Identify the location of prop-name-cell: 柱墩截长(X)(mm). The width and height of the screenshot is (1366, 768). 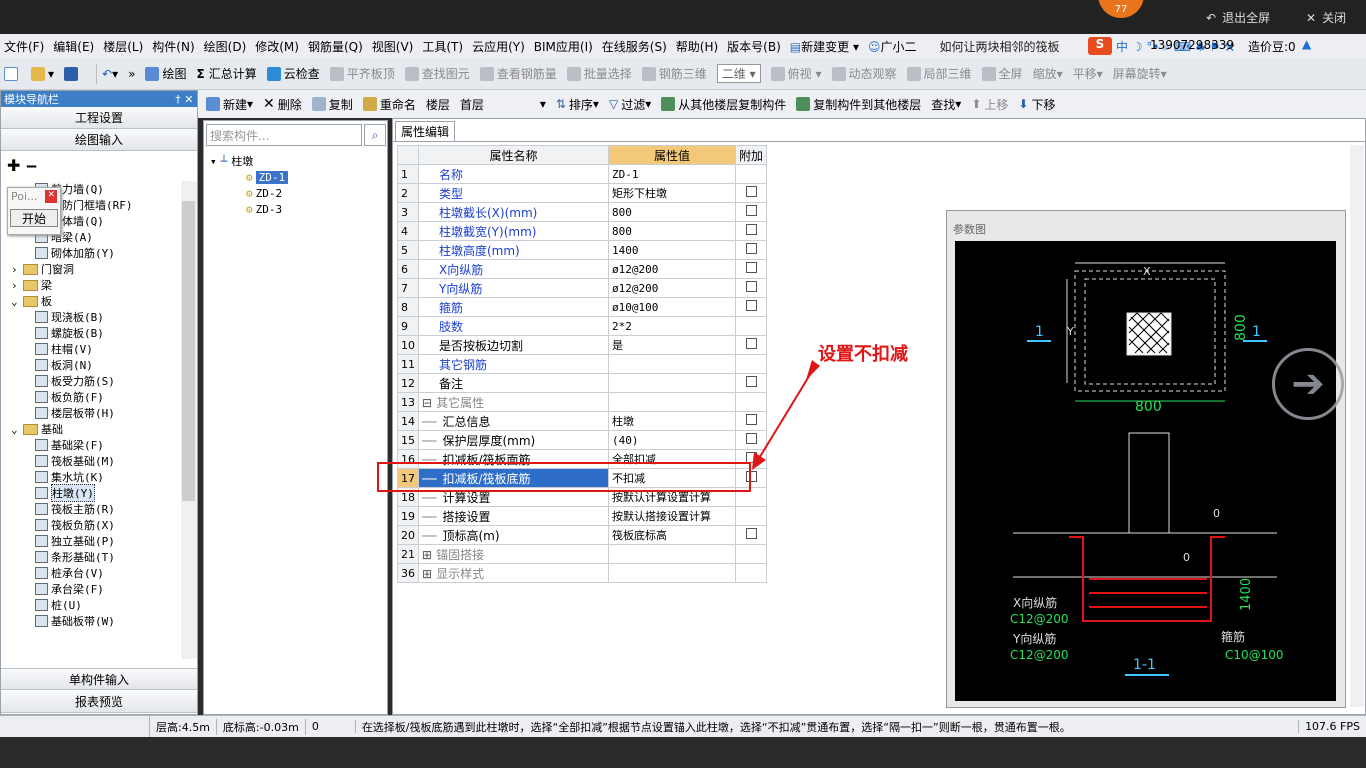
(513, 212).